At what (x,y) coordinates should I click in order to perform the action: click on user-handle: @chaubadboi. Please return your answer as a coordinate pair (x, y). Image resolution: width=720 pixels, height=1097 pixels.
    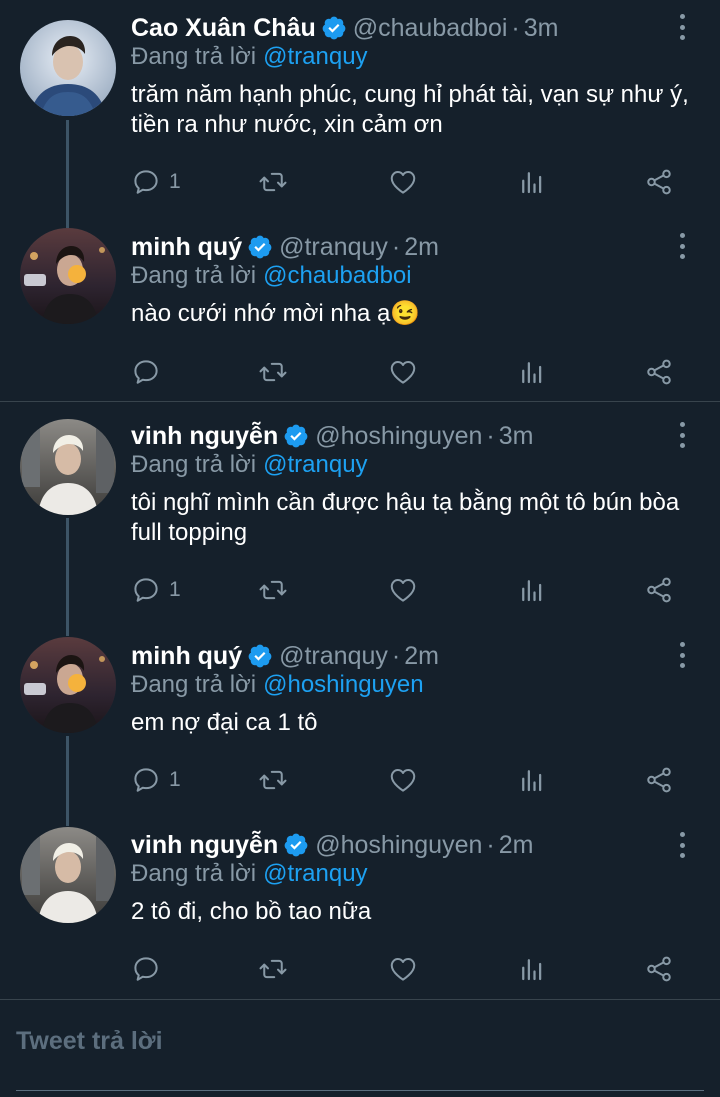
    Looking at the image, I should click on (430, 28).